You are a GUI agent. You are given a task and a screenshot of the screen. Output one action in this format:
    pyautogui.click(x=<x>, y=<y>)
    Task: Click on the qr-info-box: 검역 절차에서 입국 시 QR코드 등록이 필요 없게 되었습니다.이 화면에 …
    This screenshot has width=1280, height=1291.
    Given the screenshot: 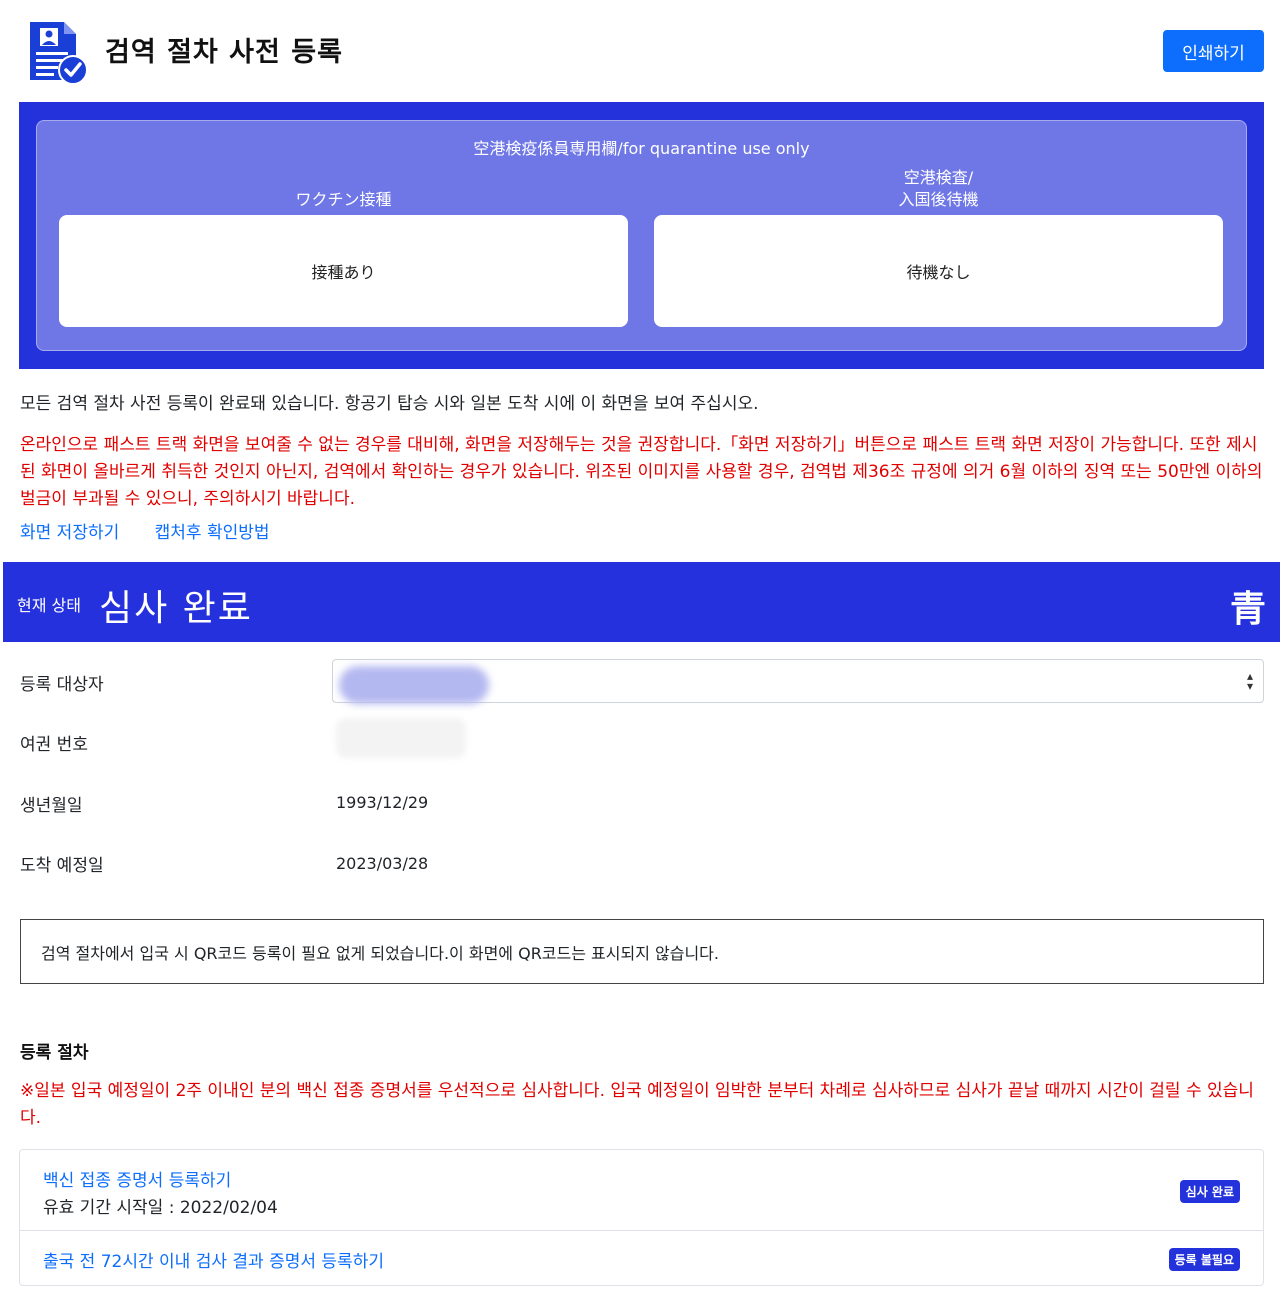 What is the action you would take?
    pyautogui.click(x=642, y=951)
    